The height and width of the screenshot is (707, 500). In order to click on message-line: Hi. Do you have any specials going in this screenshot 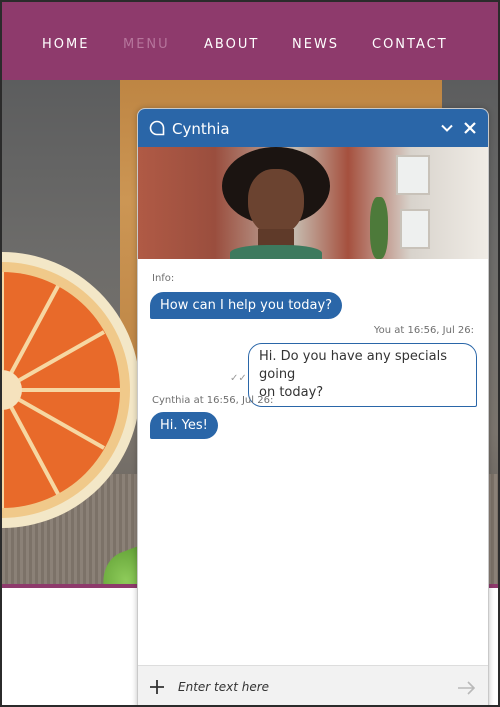, I will do `click(353, 365)`.